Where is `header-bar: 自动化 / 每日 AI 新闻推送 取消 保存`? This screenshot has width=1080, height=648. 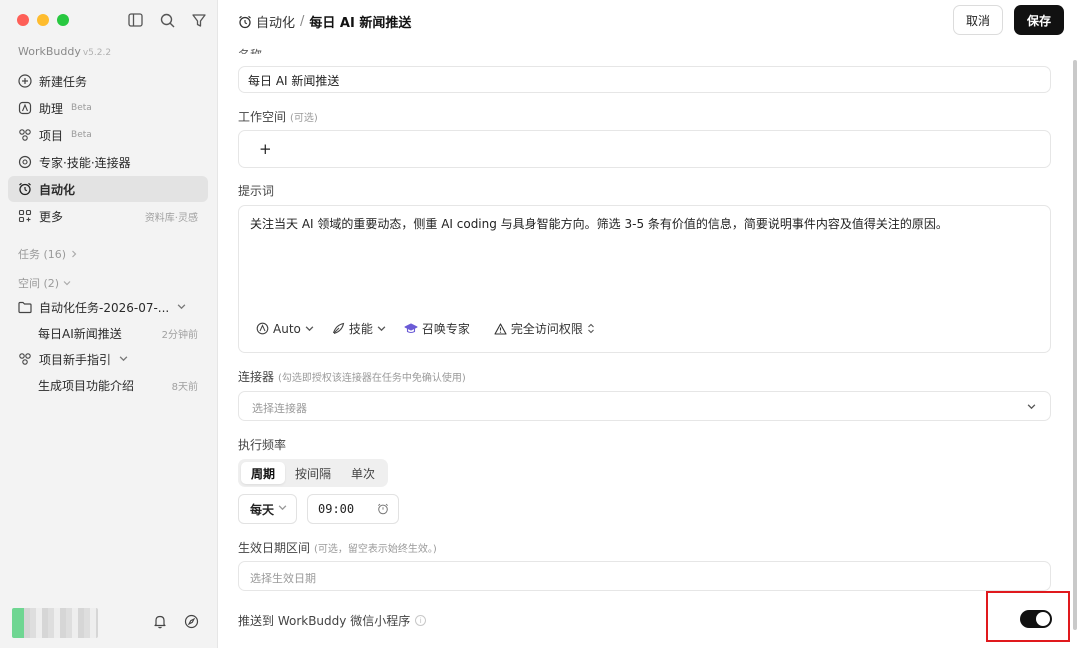 header-bar: 自动化 / 每日 AI 新闻推送 取消 保存 is located at coordinates (649, 21).